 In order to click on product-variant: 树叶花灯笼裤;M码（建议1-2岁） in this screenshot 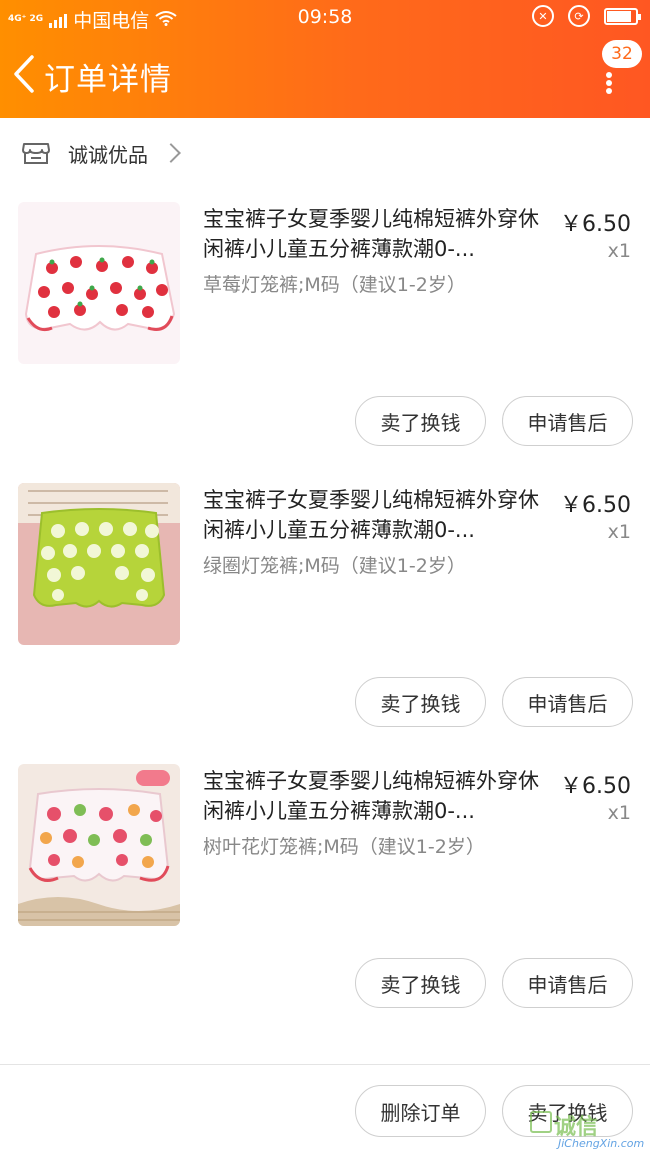, I will do `click(344, 847)`.